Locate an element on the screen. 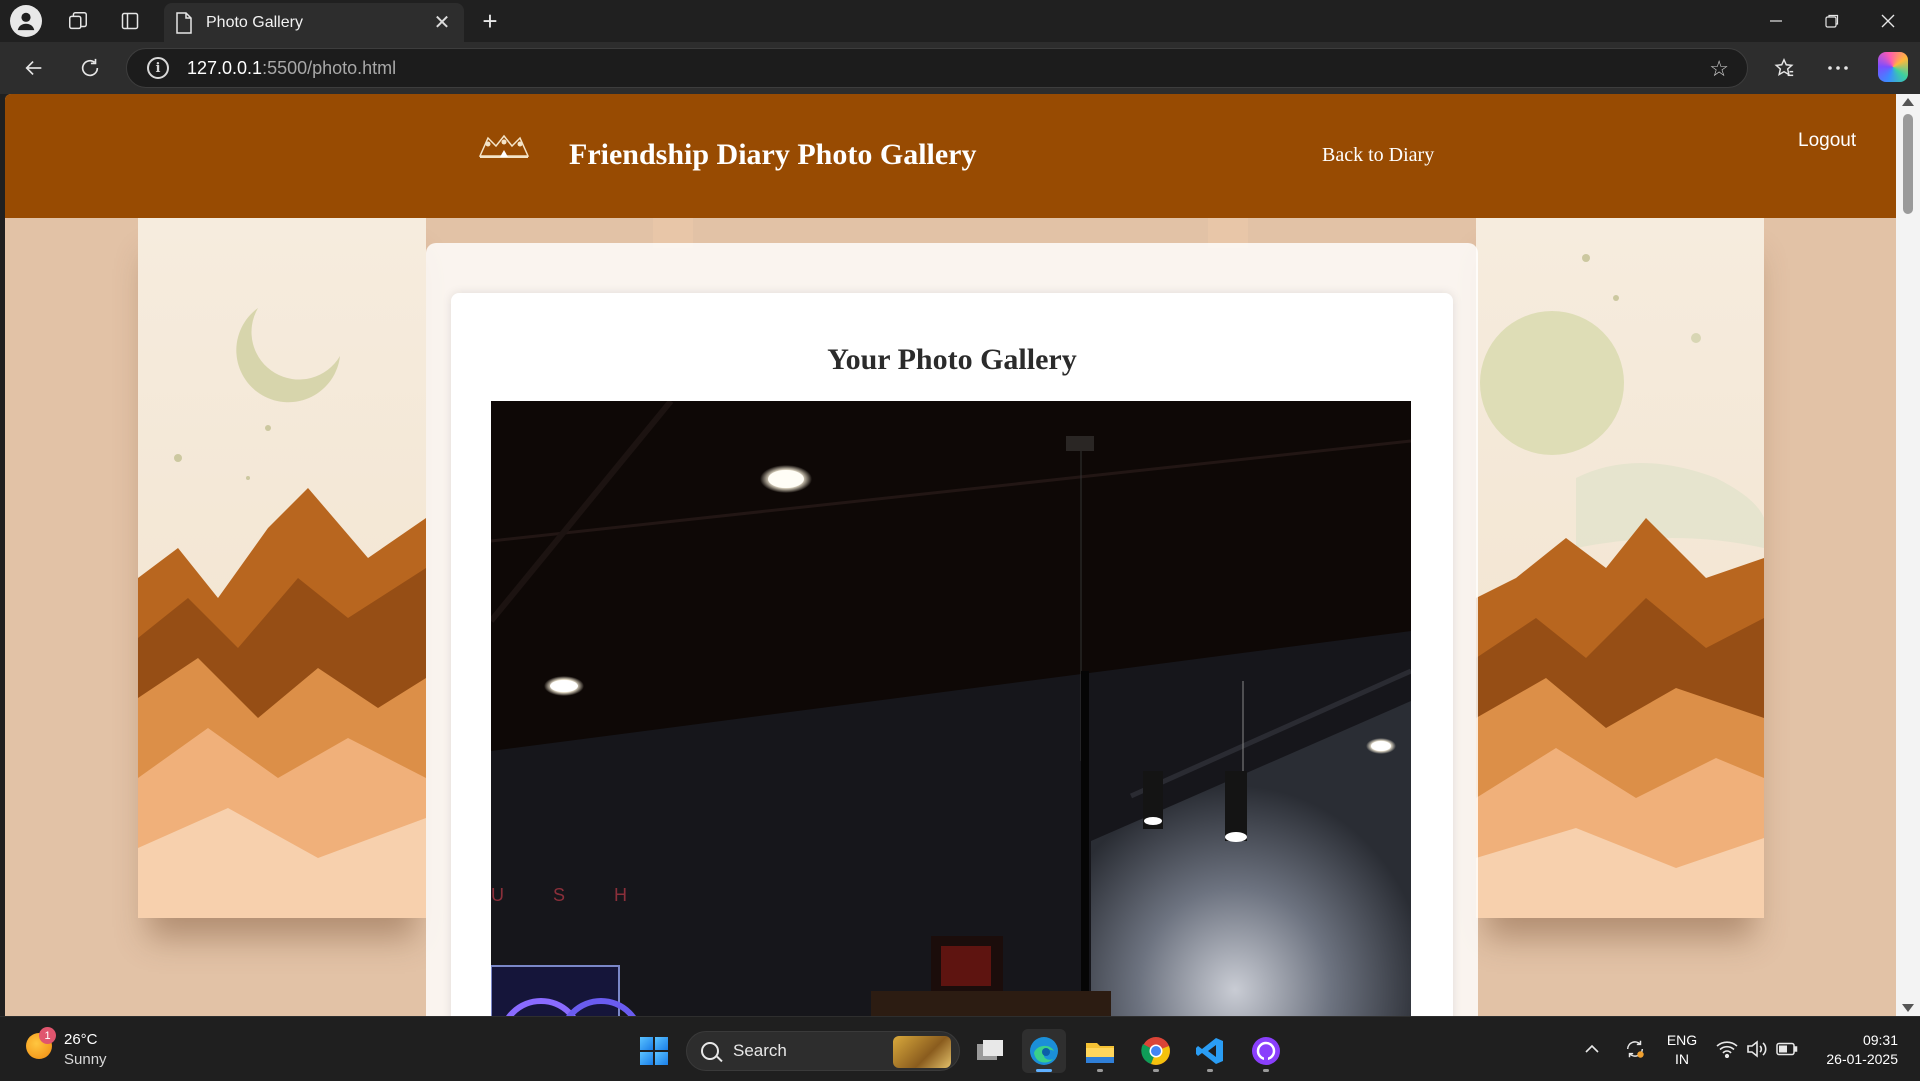  new-tab-icon: + is located at coordinates (490, 21).